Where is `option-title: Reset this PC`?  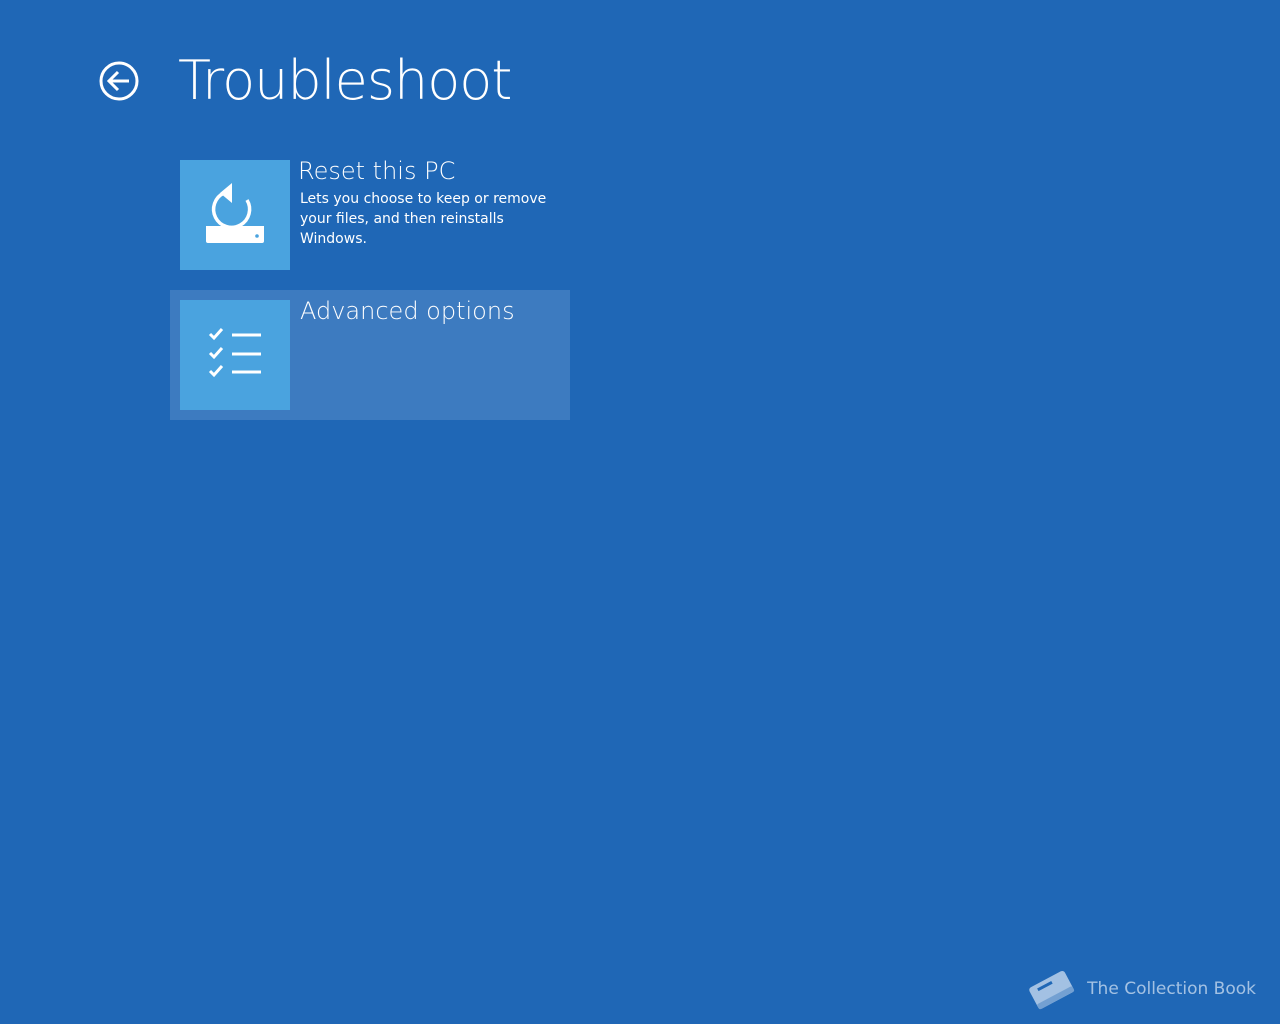 option-title: Reset this PC is located at coordinates (377, 171).